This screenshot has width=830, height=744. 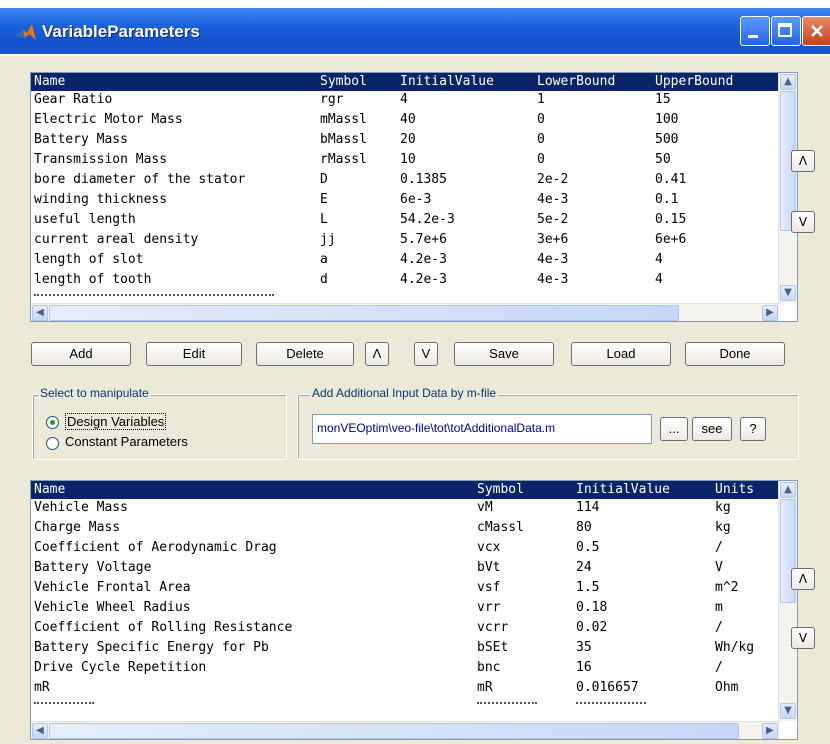 I want to click on table-row: mR mR 0.016657 Ohm, so click(x=414, y=688).